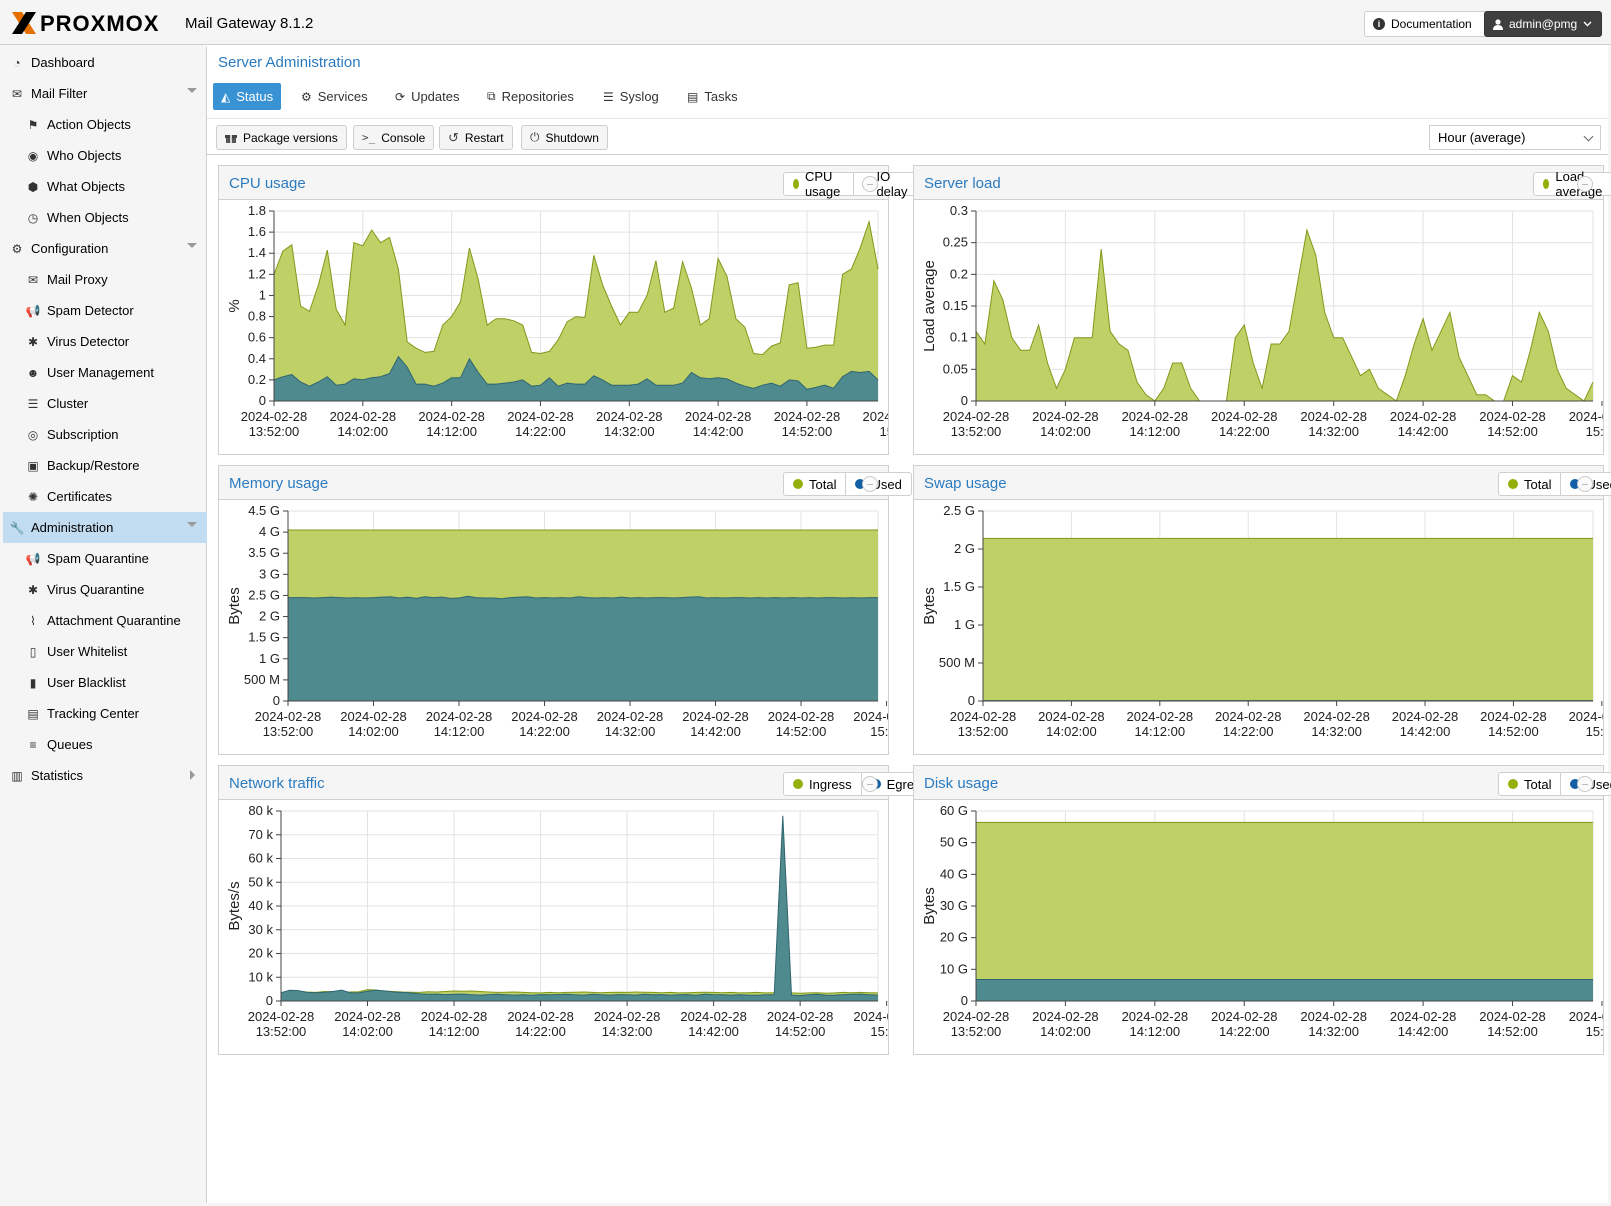  What do you see at coordinates (718, 424) in the screenshot?
I see `x-tick-label: 2024-02-2814:42:00` at bounding box center [718, 424].